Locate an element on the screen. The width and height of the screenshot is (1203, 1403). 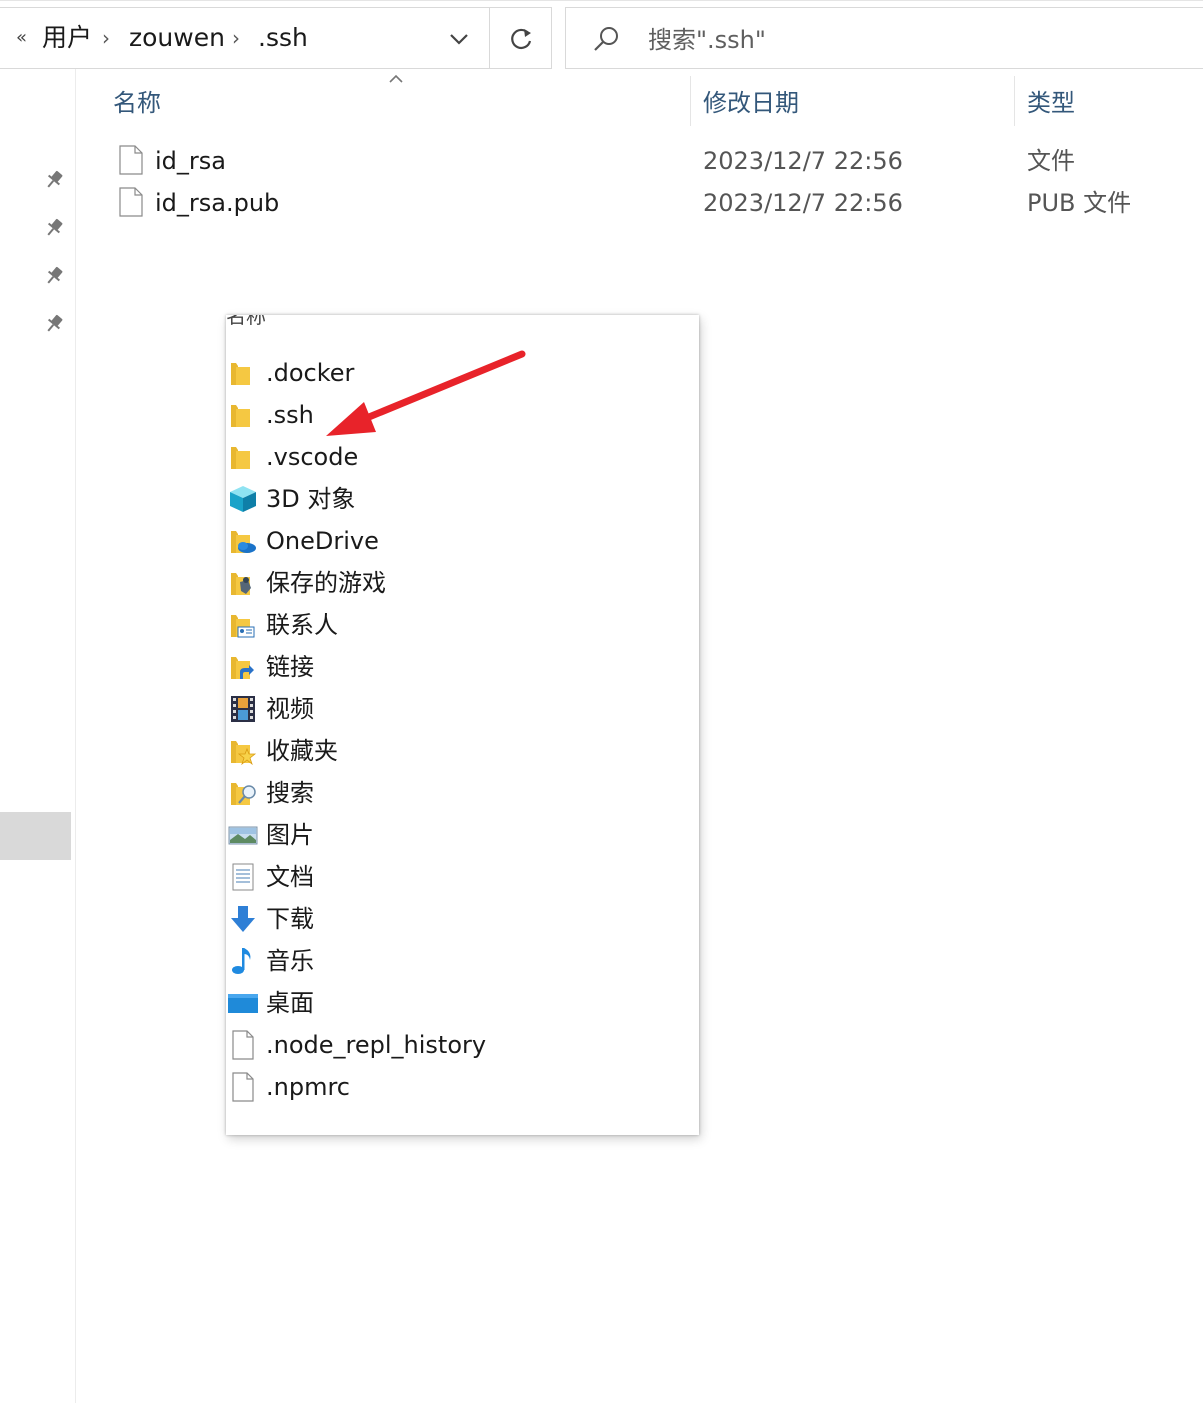
address-divider is located at coordinates (489, 38).